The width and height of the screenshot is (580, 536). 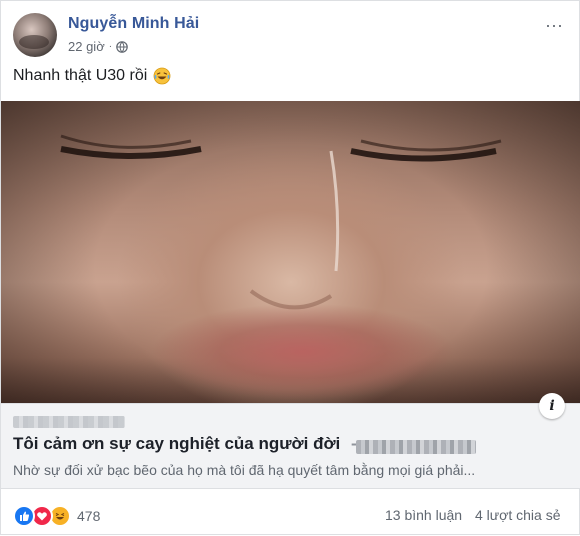 I want to click on link-domain-blurred, so click(x=69, y=422).